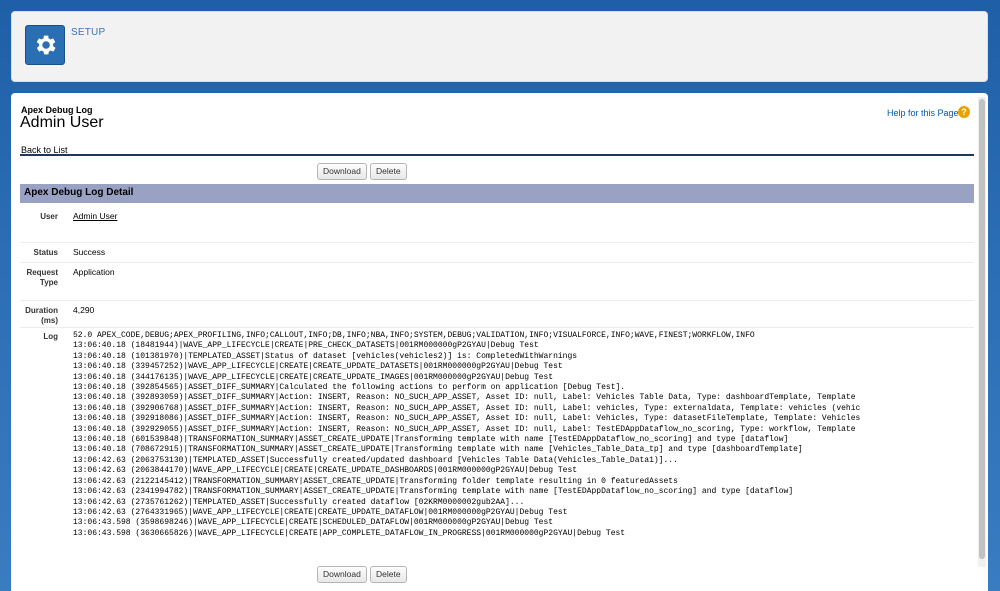 Image resolution: width=1000 pixels, height=591 pixels. I want to click on gear-icon, so click(45, 45).